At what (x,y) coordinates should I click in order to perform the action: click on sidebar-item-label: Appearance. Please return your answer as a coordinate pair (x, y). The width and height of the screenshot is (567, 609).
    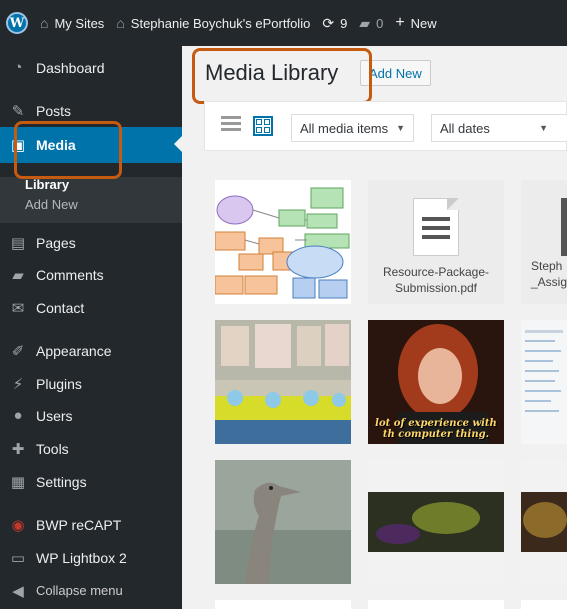
    Looking at the image, I should click on (74, 350).